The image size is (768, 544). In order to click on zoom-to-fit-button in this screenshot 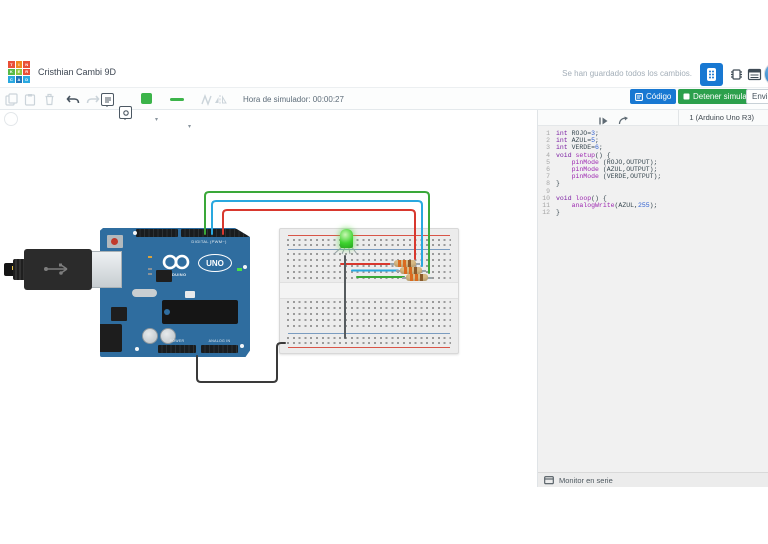, I will do `click(11, 119)`.